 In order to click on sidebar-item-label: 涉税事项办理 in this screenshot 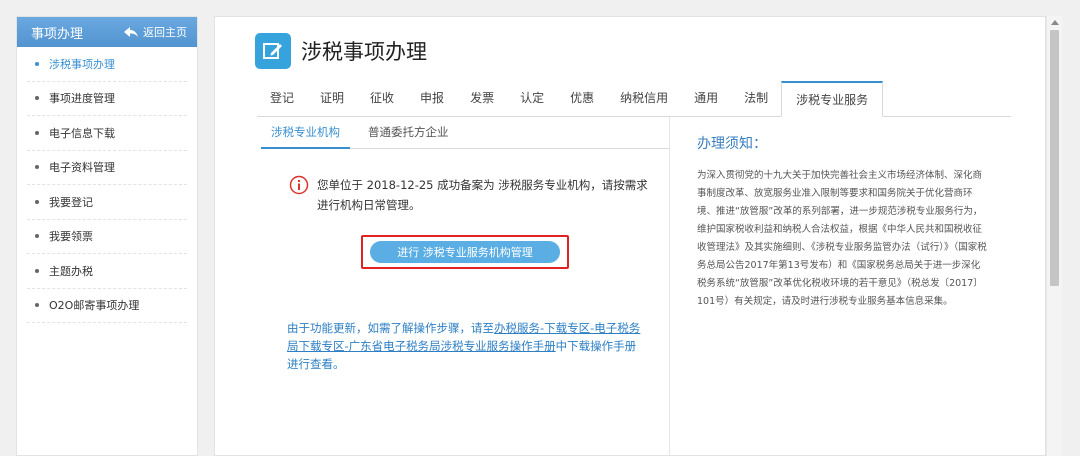, I will do `click(82, 64)`.